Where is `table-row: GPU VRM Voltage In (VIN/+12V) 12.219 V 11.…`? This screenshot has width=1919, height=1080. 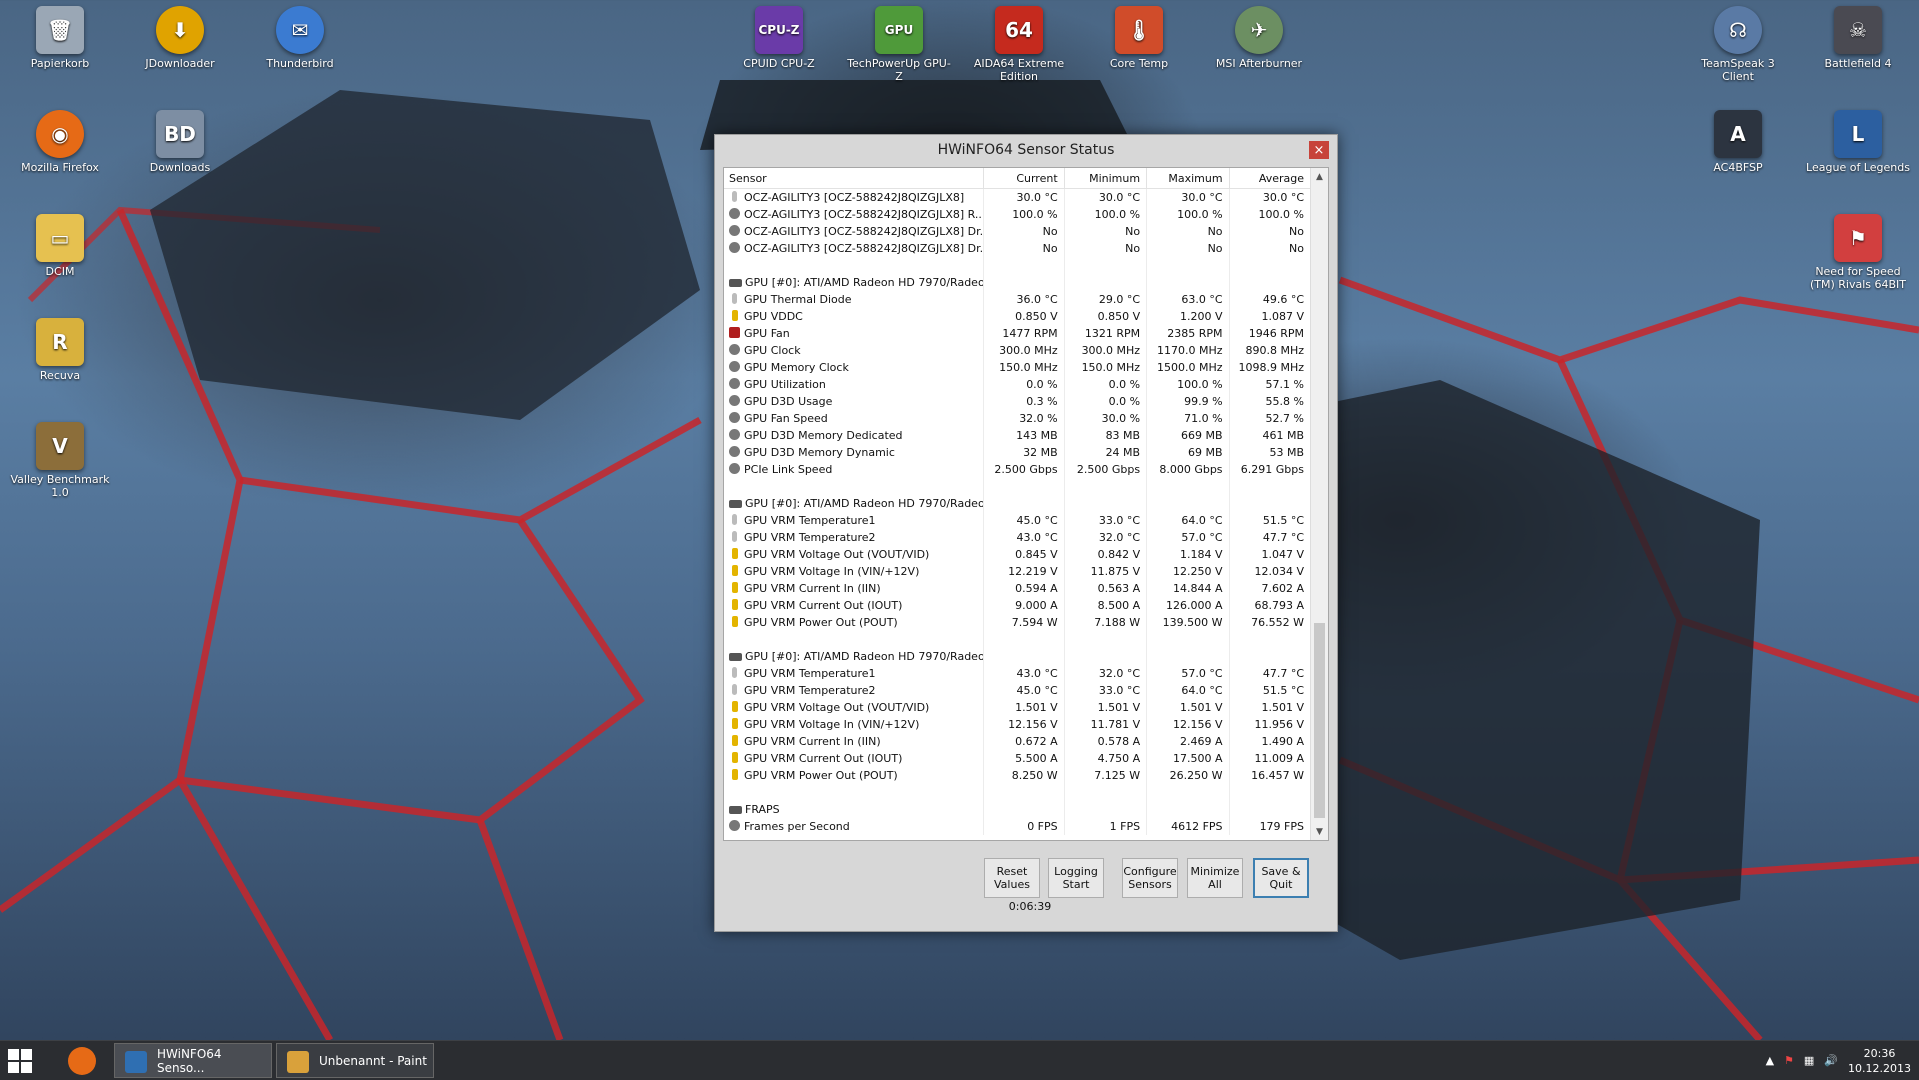
table-row: GPU VRM Voltage In (VIN/+12V) 12.219 V 11.… is located at coordinates (1018, 571).